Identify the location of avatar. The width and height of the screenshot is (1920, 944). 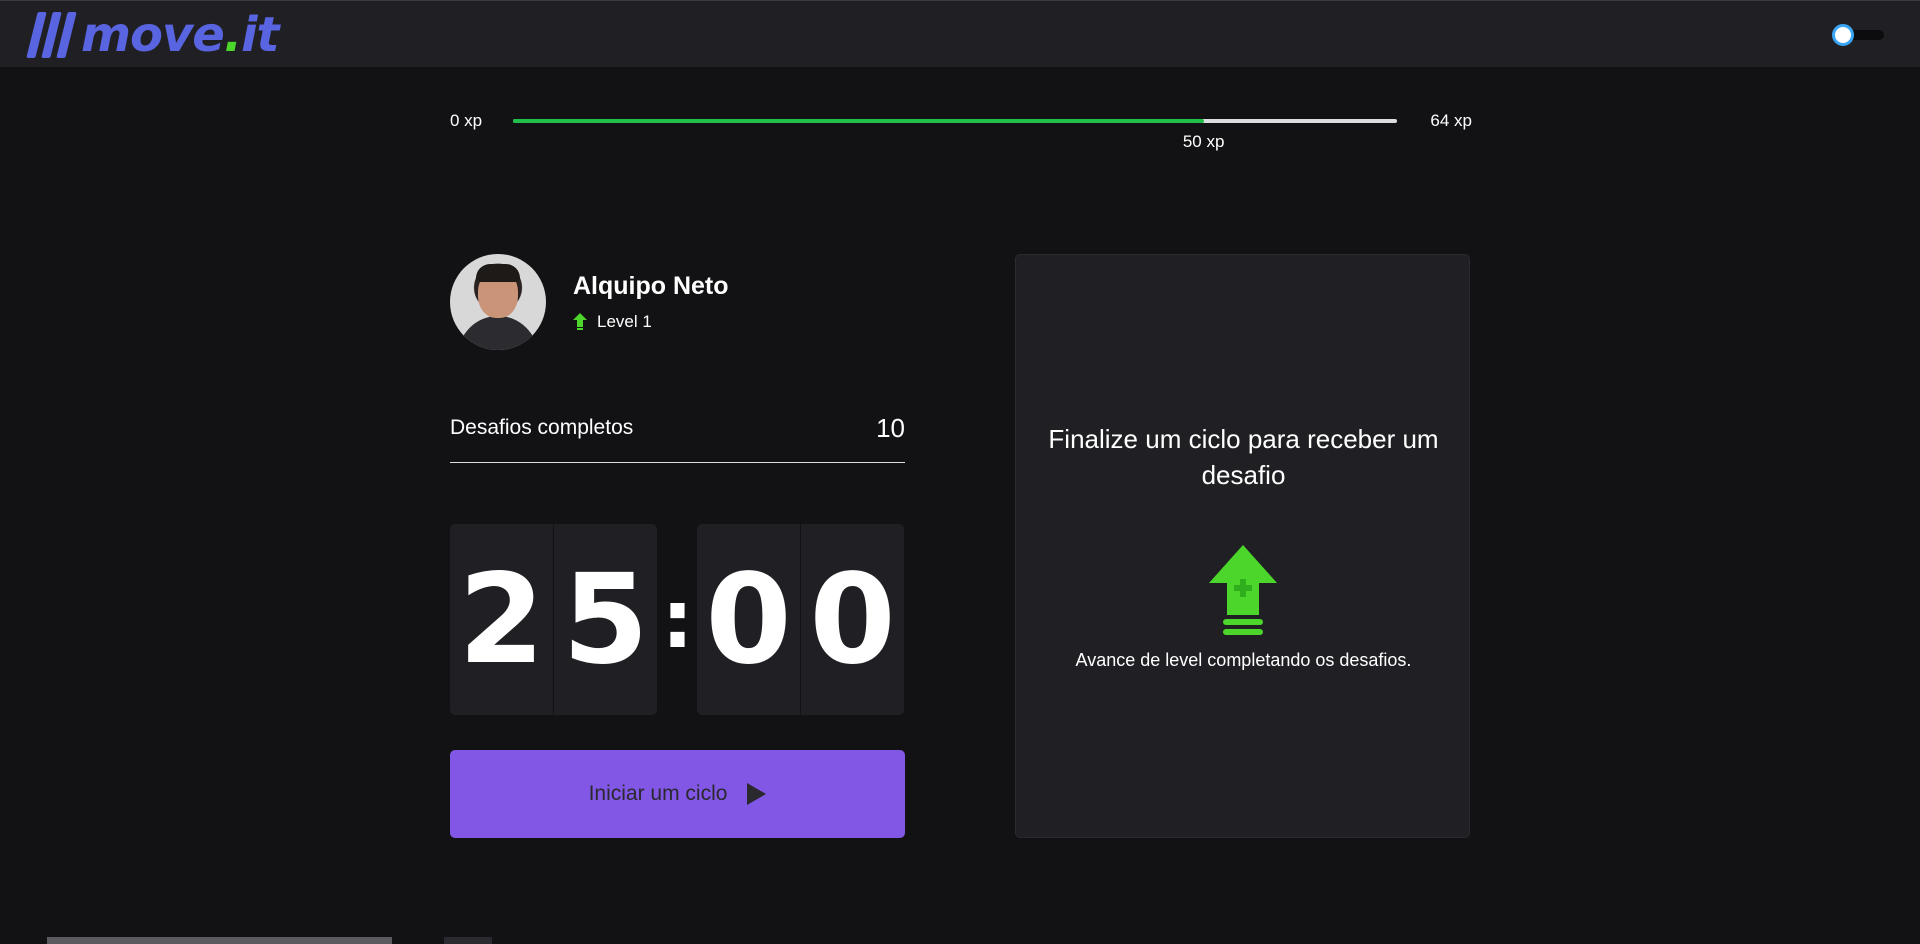
(498, 302).